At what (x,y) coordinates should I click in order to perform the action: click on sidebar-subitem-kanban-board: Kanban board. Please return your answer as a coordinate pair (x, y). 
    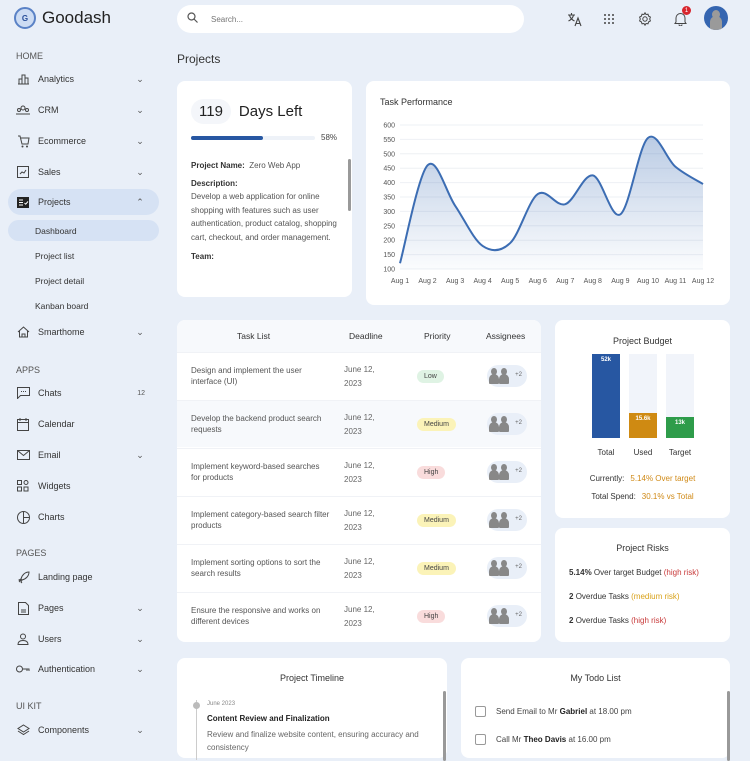
    Looking at the image, I should click on (83, 305).